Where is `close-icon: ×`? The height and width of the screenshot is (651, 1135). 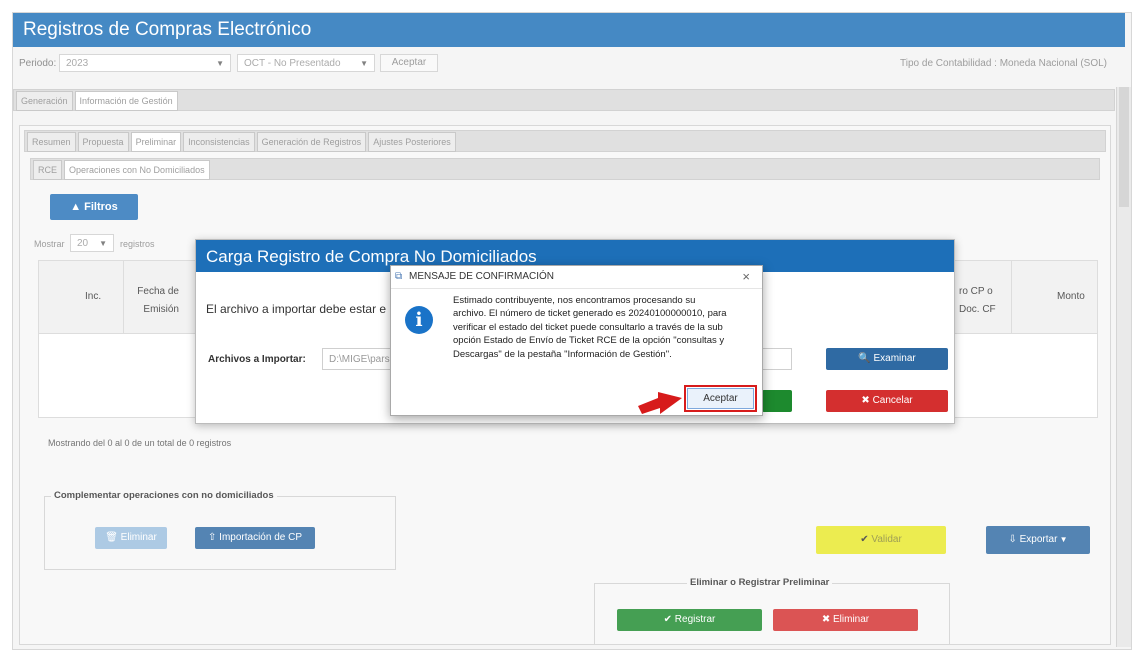 close-icon: × is located at coordinates (746, 277).